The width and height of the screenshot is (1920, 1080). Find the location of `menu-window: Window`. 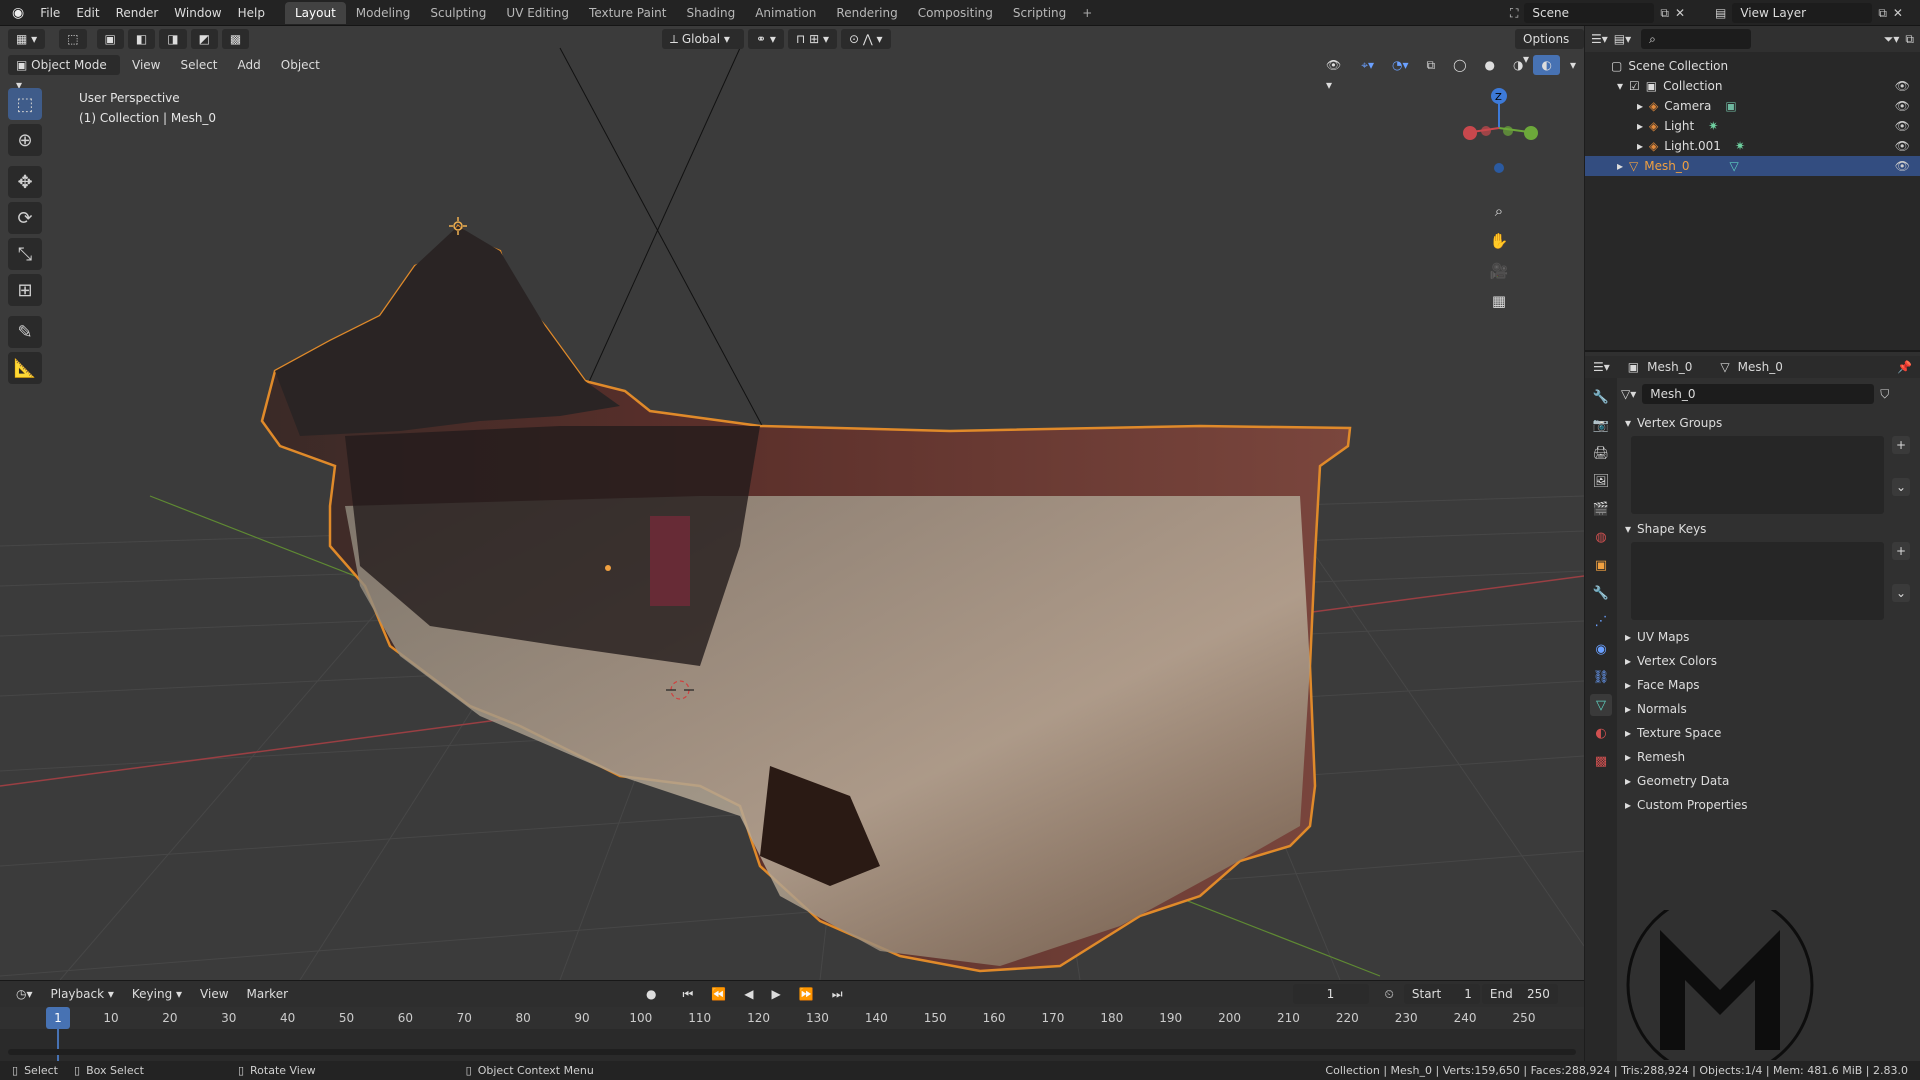

menu-window: Window is located at coordinates (197, 13).